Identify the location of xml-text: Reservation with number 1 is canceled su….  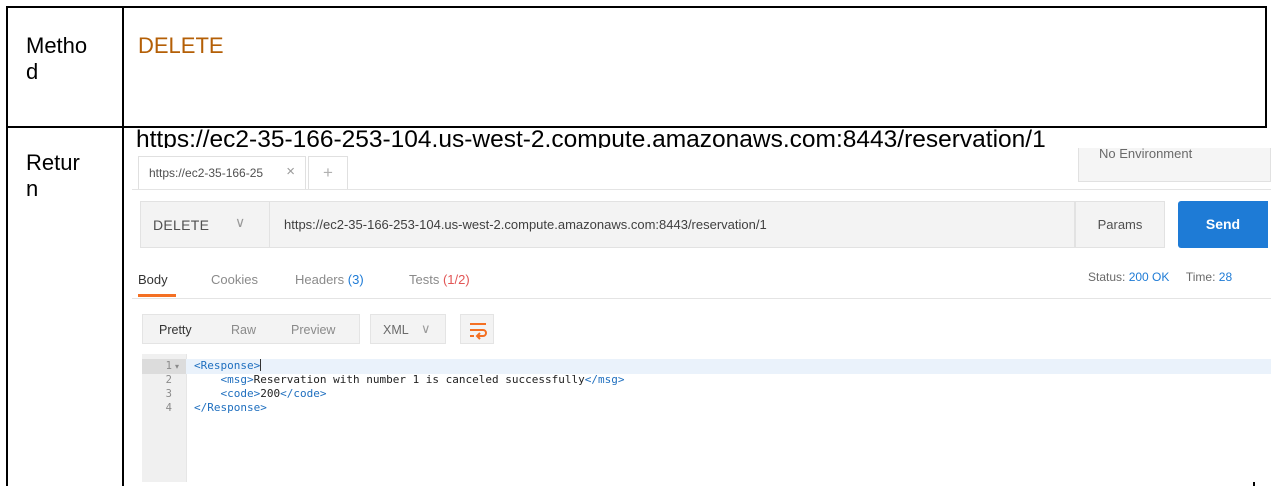
(419, 379).